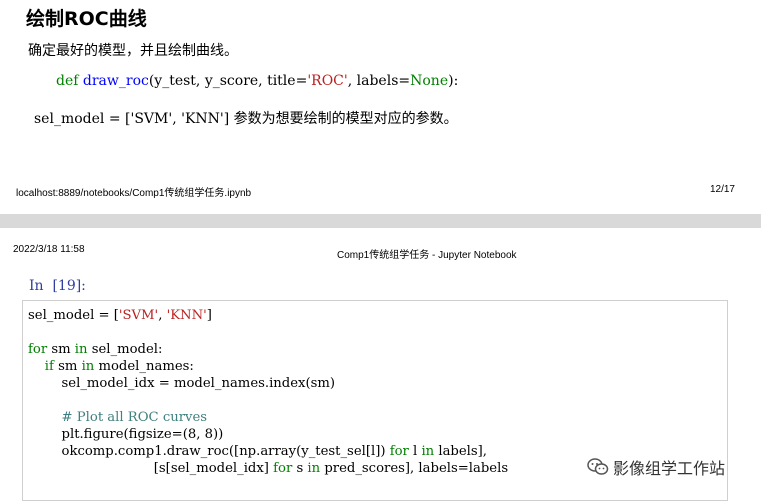 This screenshot has width=761, height=501. Describe the element at coordinates (182, 383) in the screenshot. I see `code-line: sel_model_idx = model_names.index(sm)` at that location.